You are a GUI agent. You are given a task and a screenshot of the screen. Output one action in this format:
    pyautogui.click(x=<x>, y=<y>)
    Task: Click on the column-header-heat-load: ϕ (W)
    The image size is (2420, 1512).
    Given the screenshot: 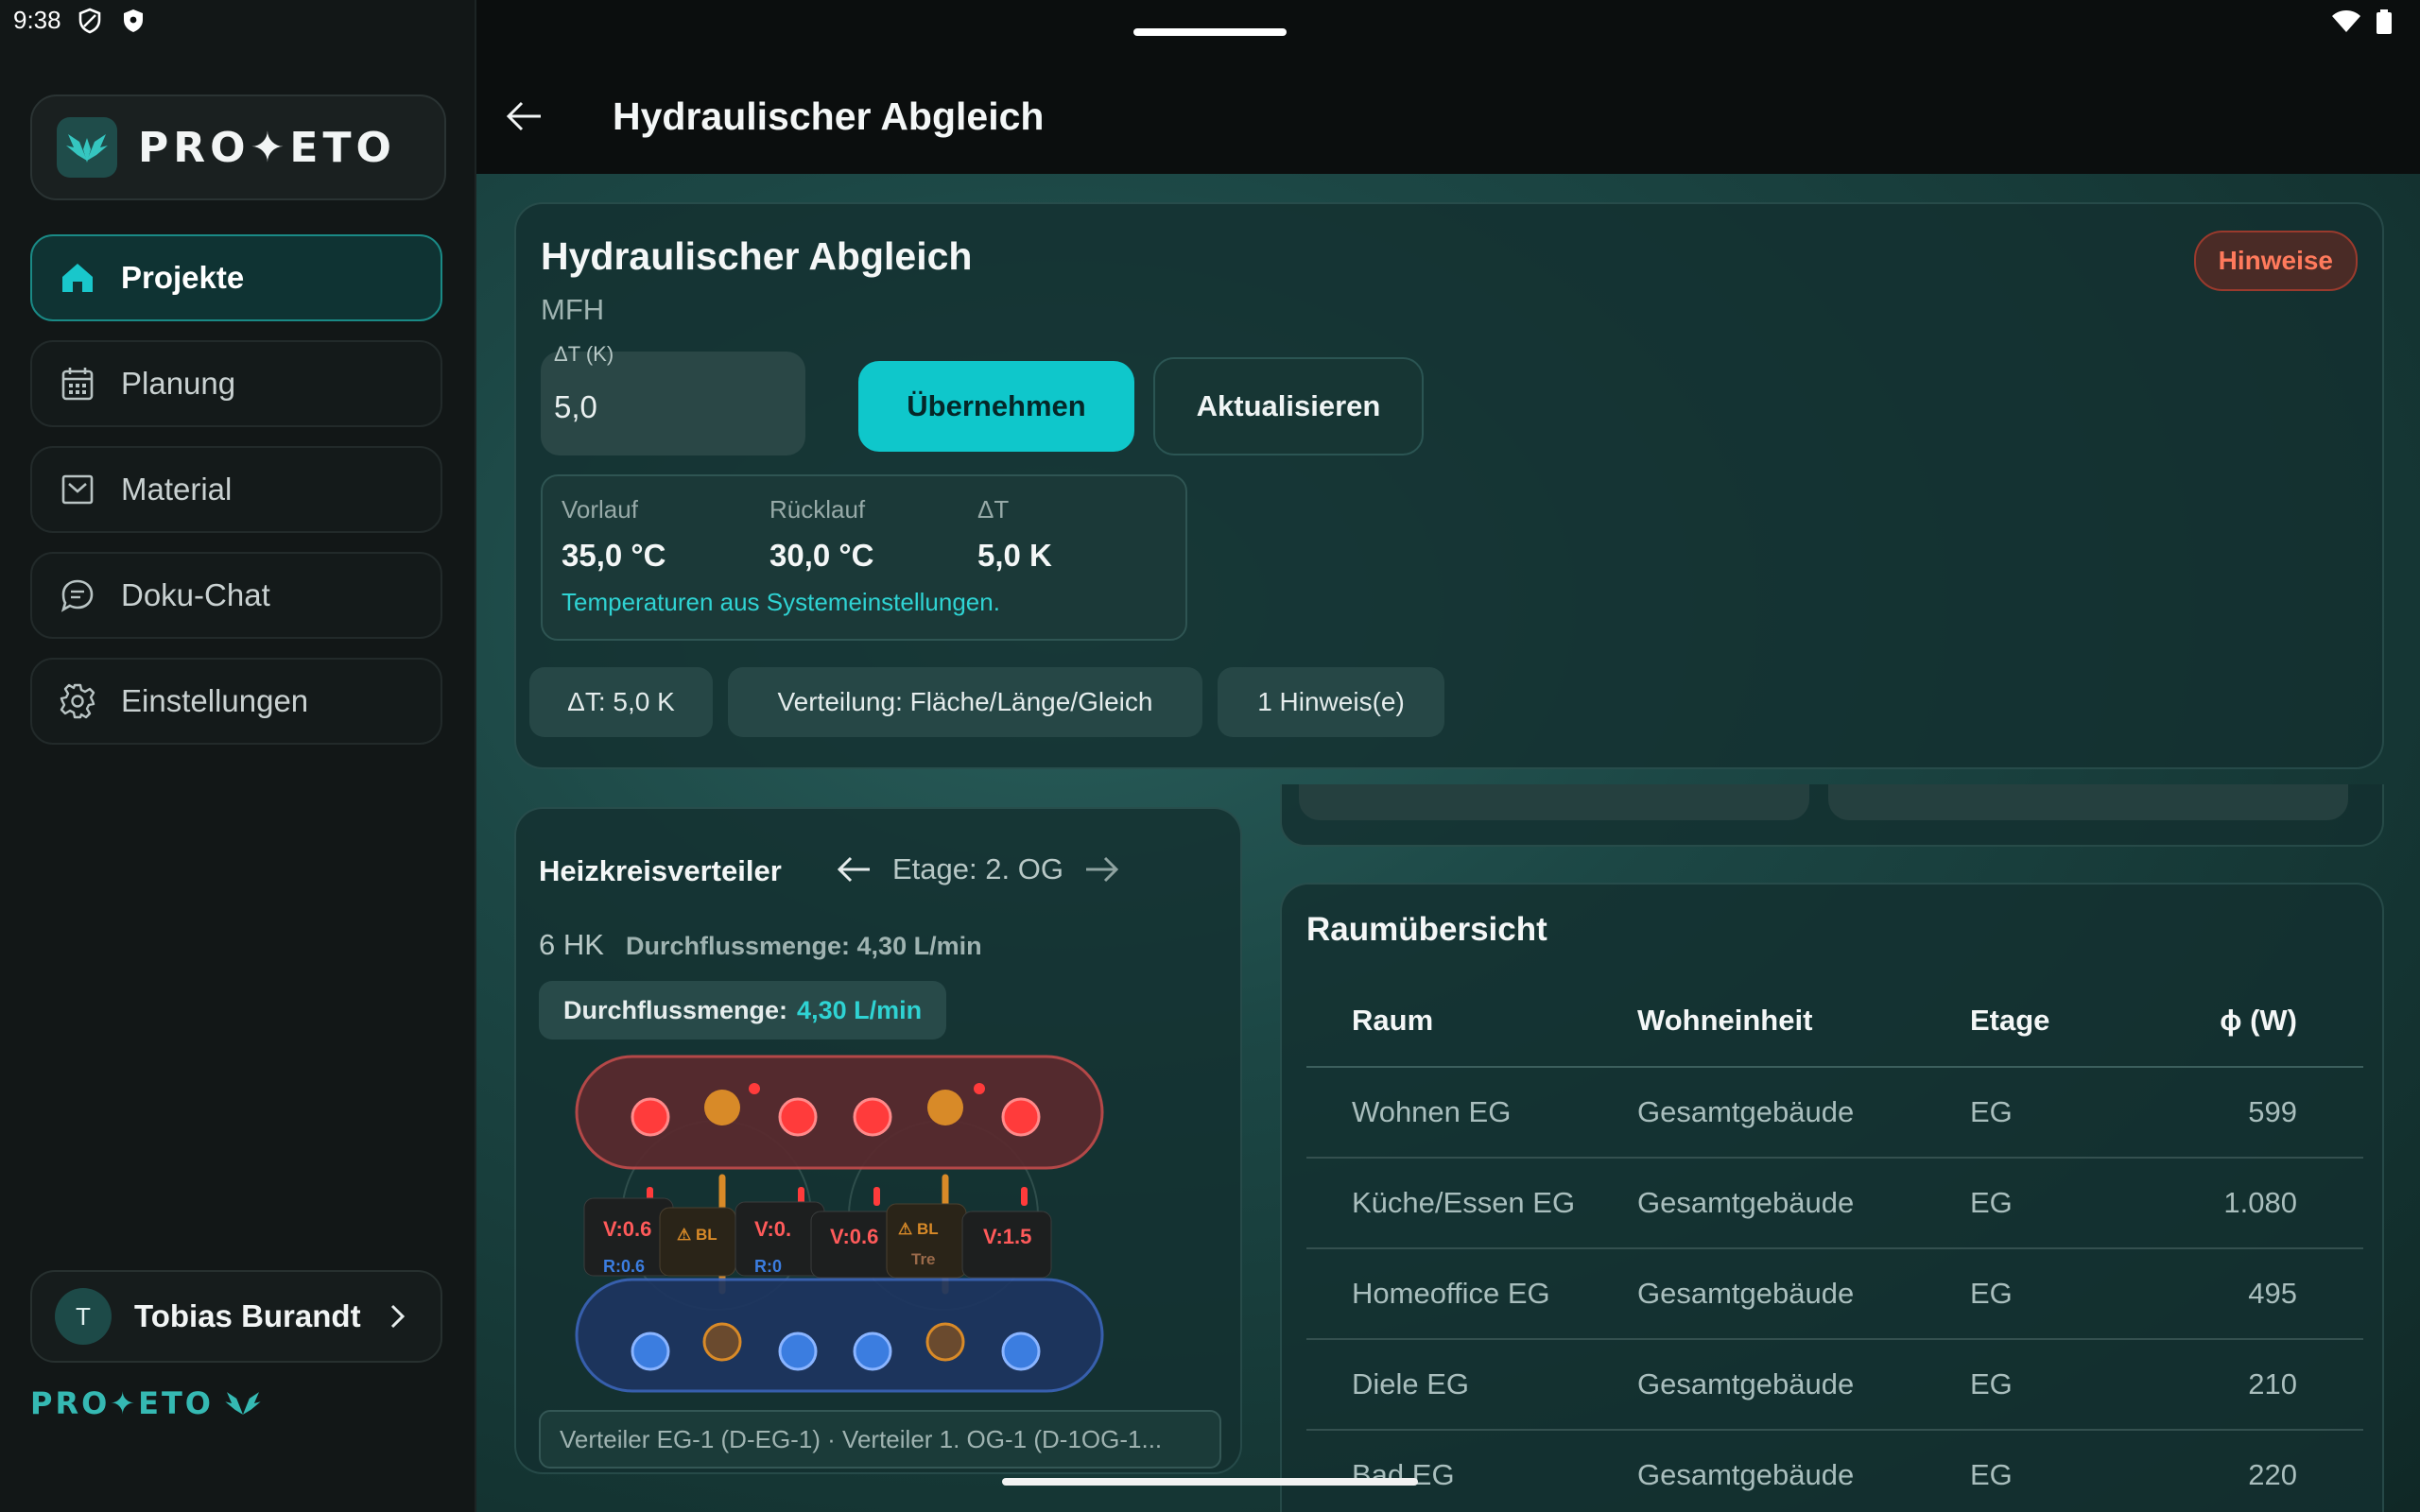 What is the action you would take?
    pyautogui.click(x=2228, y=1021)
    